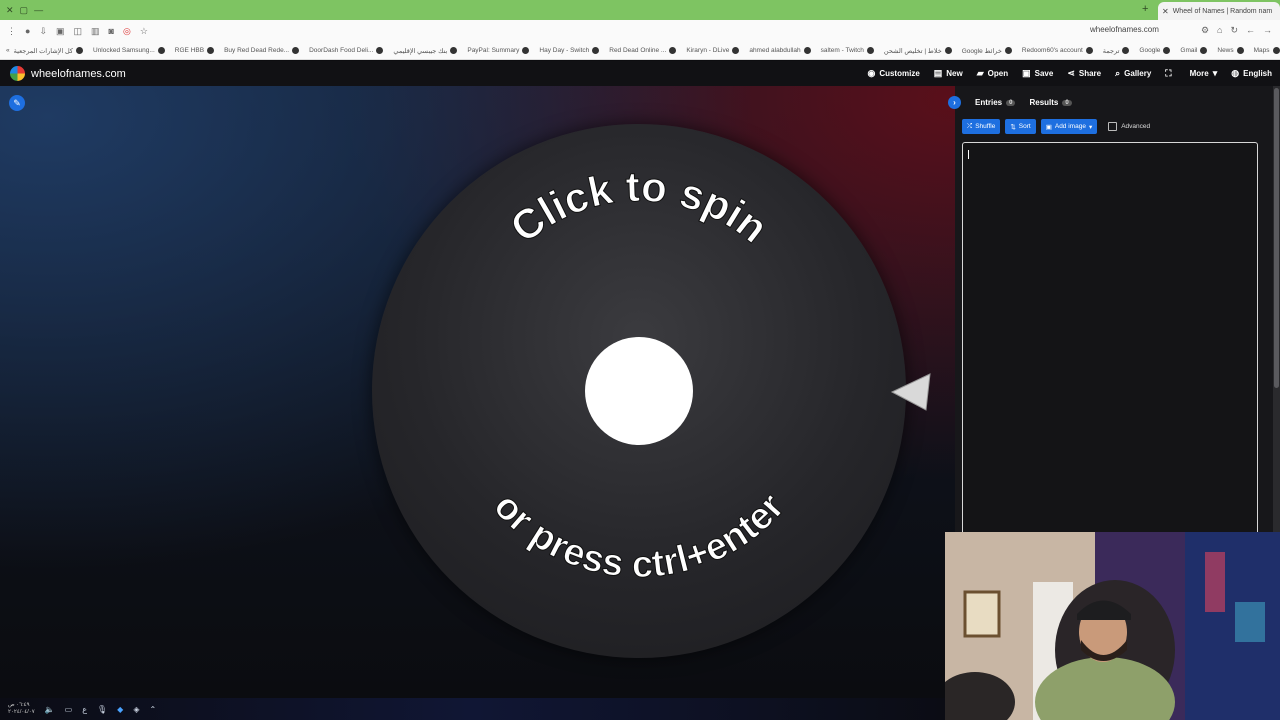 The image size is (1280, 720). What do you see at coordinates (1234, 30) in the screenshot?
I see `reload-icon: ↻` at bounding box center [1234, 30].